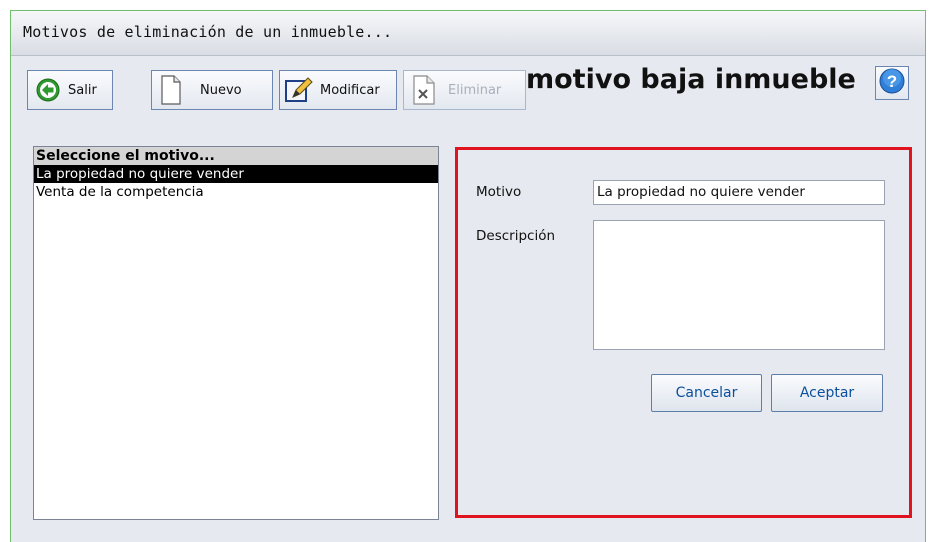 Image resolution: width=931 pixels, height=542 pixels. Describe the element at coordinates (516, 236) in the screenshot. I see `descripcion-label: Descripción` at that location.